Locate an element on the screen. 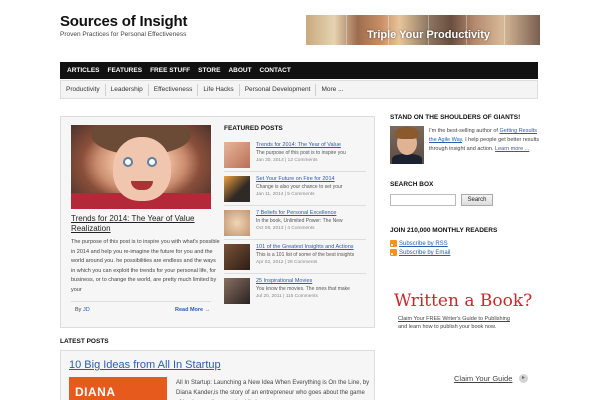  nav-item-personal-development: Personal Development is located at coordinates (278, 89).